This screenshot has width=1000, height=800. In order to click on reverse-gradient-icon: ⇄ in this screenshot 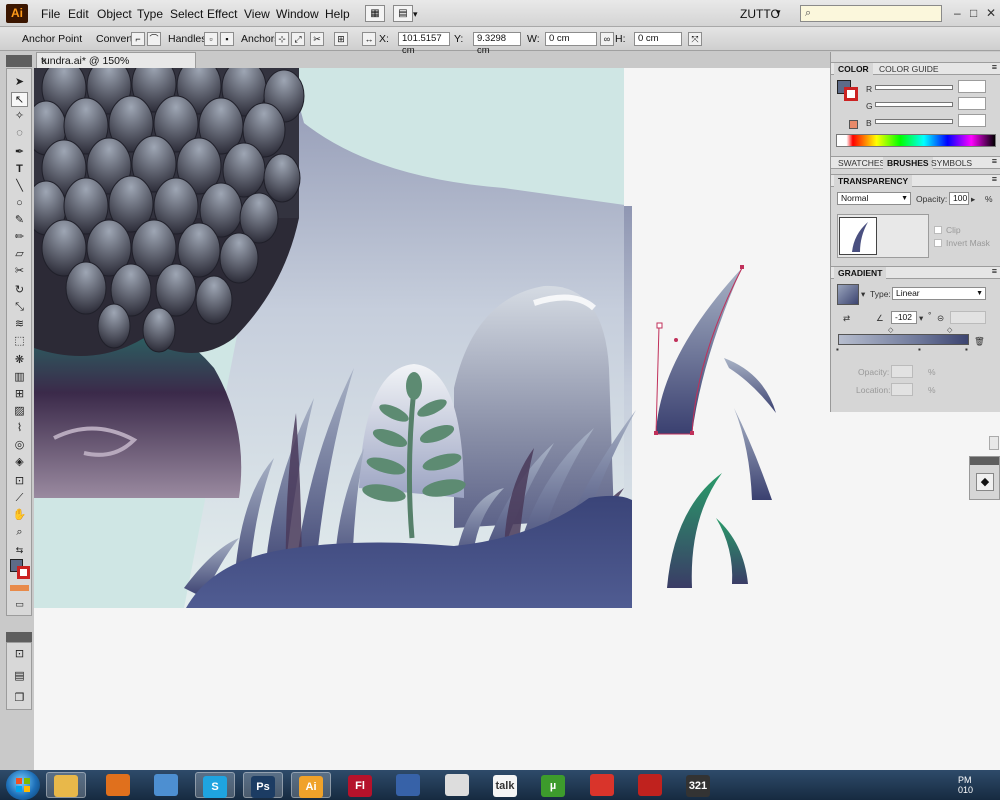, I will do `click(846, 318)`.